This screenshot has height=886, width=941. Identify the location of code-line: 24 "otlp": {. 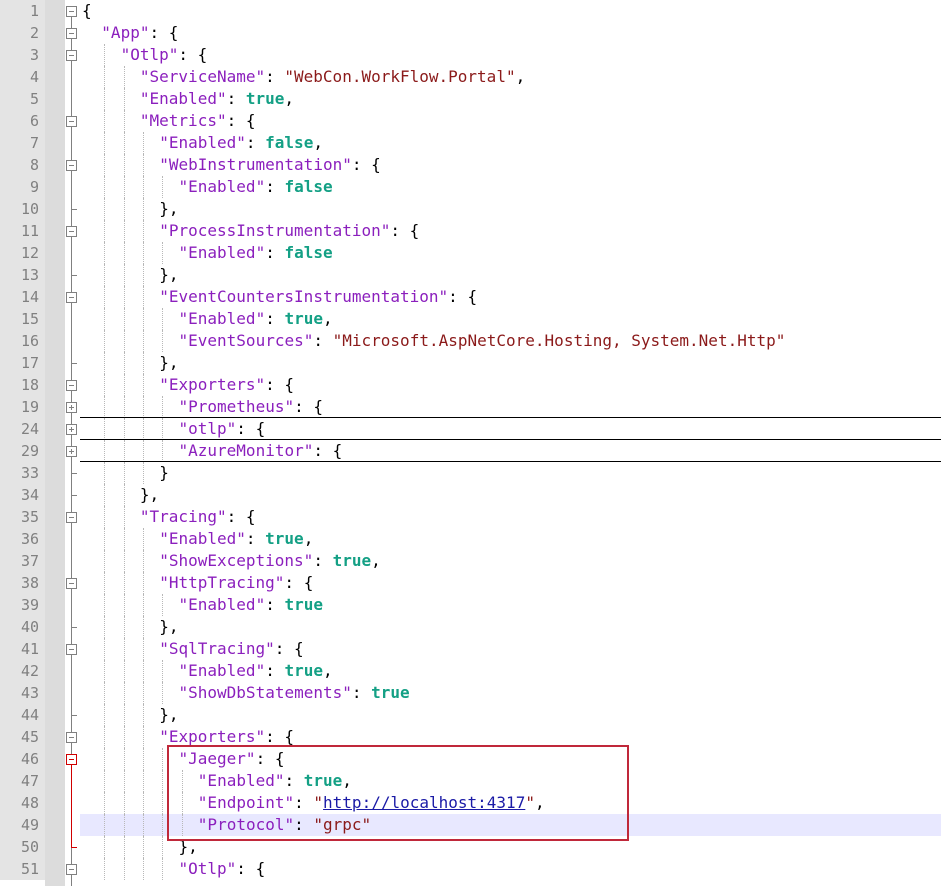
(470, 429).